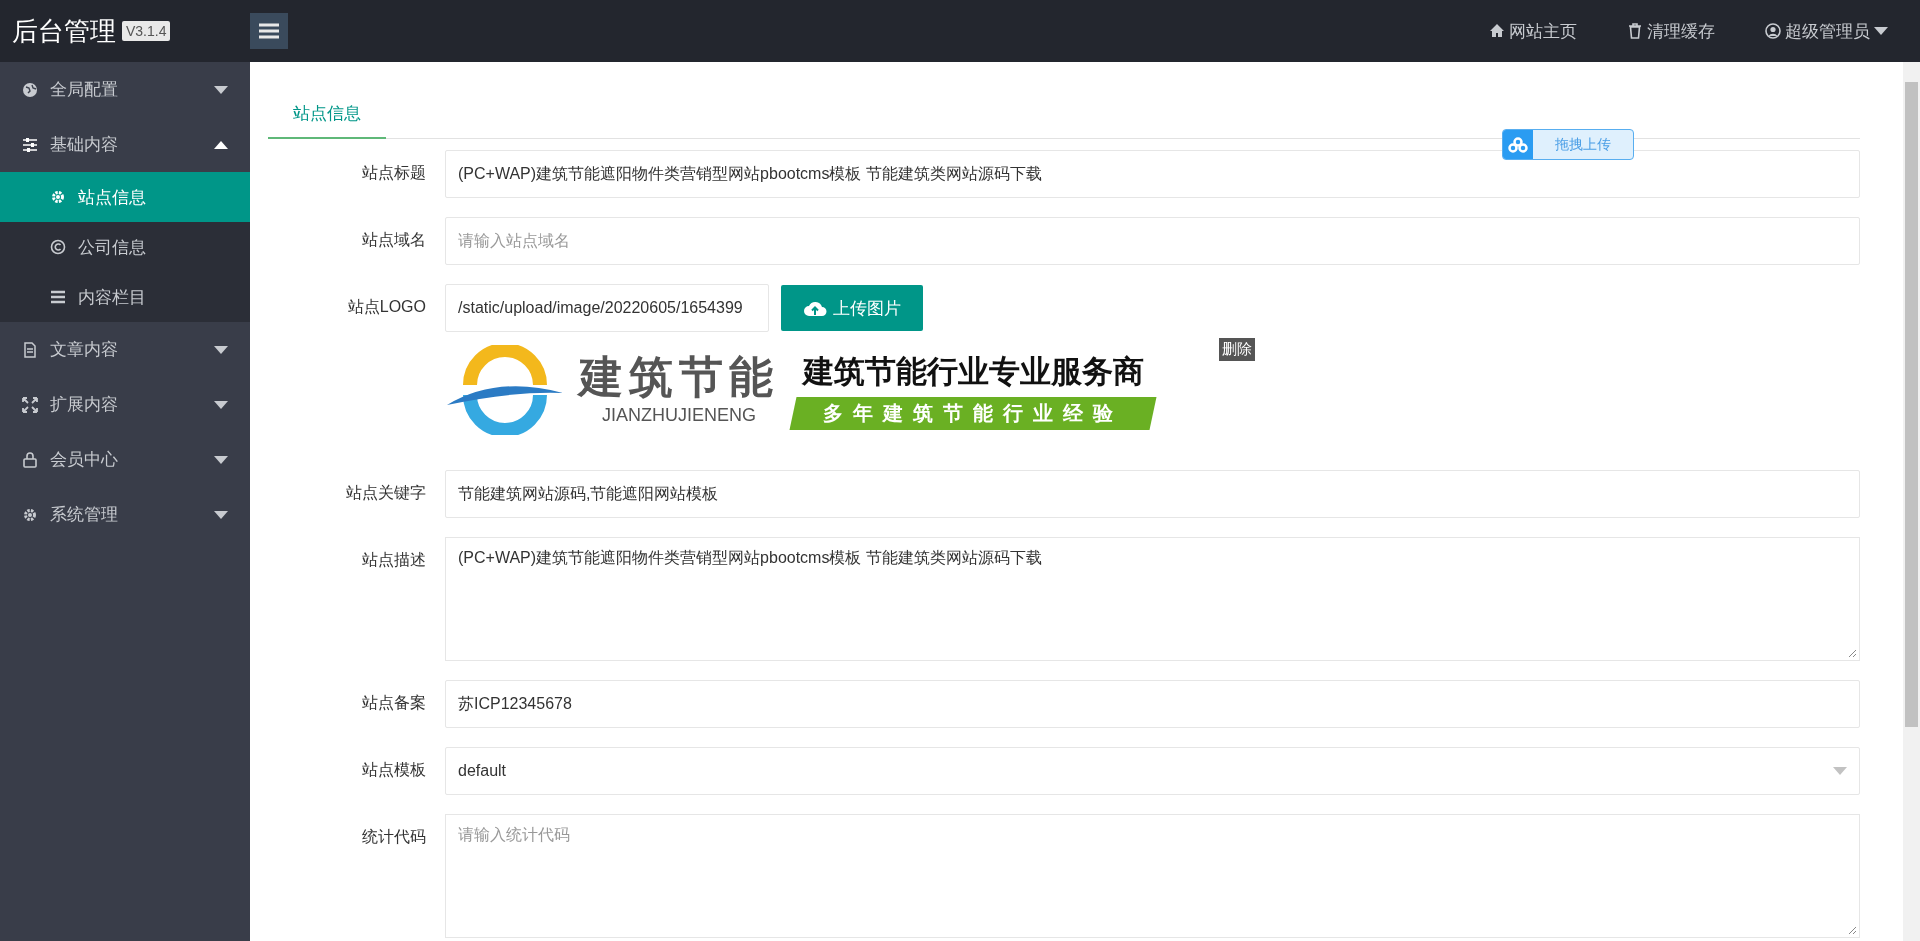  I want to click on field-label: 站点域名, so click(393, 240).